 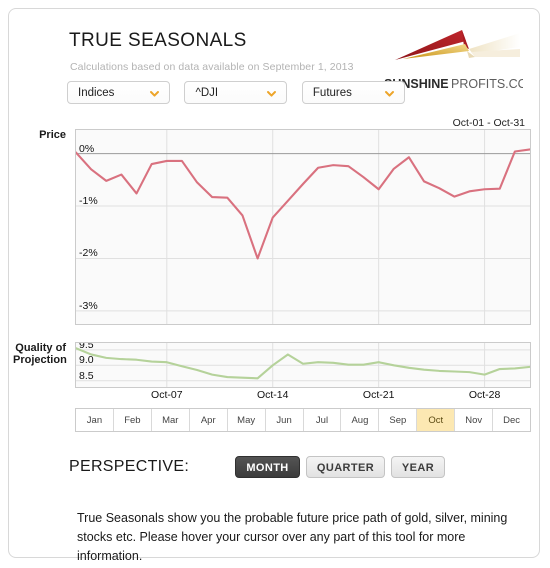 What do you see at coordinates (418, 467) in the screenshot?
I see `perspective-button-year: YEAR` at bounding box center [418, 467].